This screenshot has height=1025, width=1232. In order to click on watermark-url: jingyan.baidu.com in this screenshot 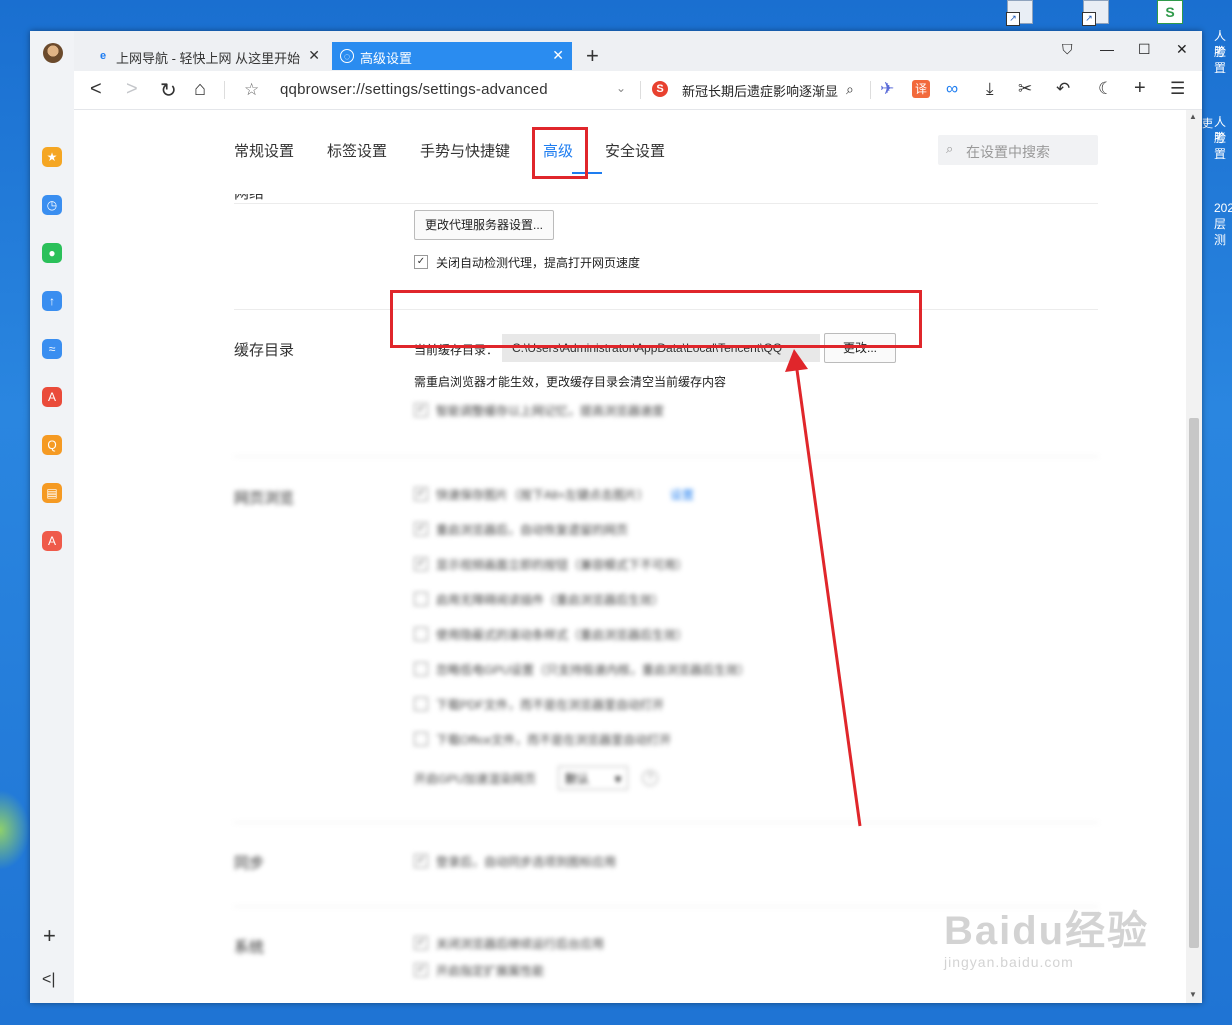, I will do `click(1009, 962)`.